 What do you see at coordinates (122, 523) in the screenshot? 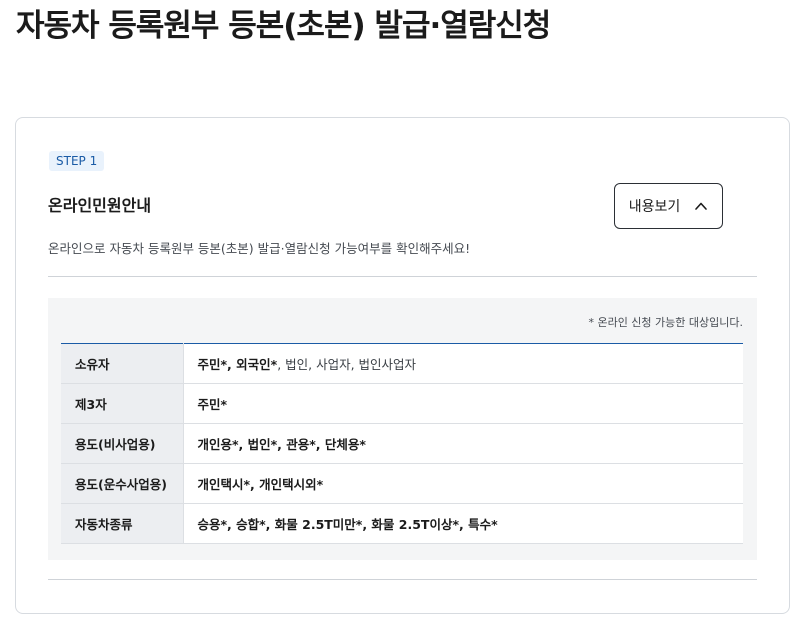
I see `row-label: 자동차종류` at bounding box center [122, 523].